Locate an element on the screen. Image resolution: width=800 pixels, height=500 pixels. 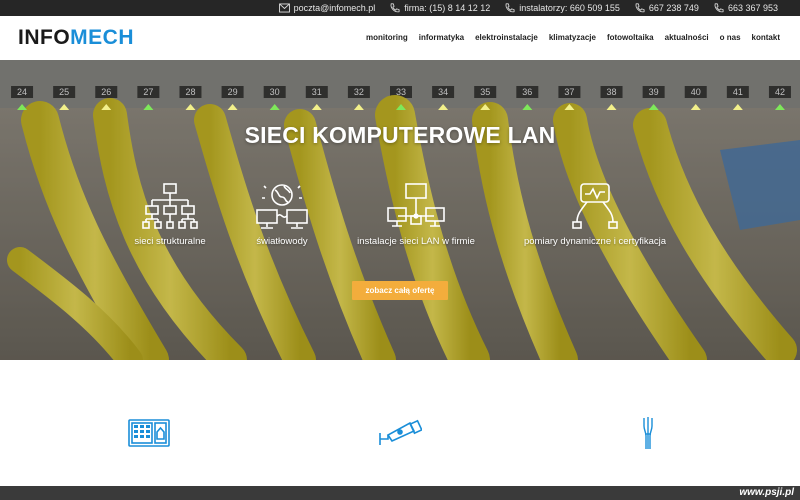
nav-item-informatyka: informatyka is located at coordinates (441, 37).